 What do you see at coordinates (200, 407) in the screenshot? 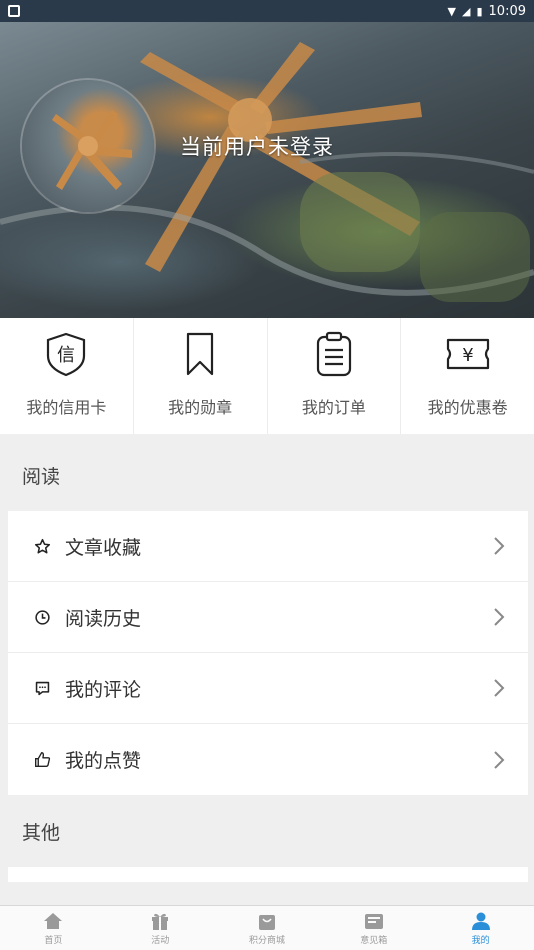
I see `quick-label: 我的勋章` at bounding box center [200, 407].